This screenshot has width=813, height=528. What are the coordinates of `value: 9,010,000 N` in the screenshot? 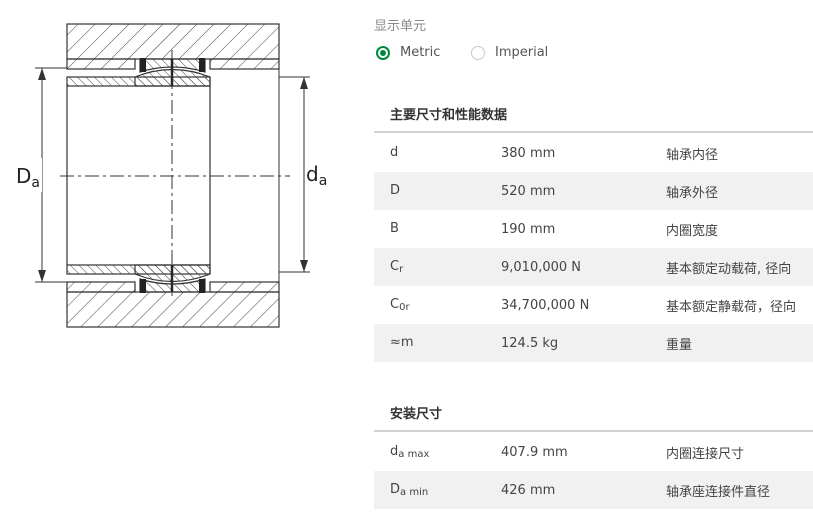 It's located at (541, 267).